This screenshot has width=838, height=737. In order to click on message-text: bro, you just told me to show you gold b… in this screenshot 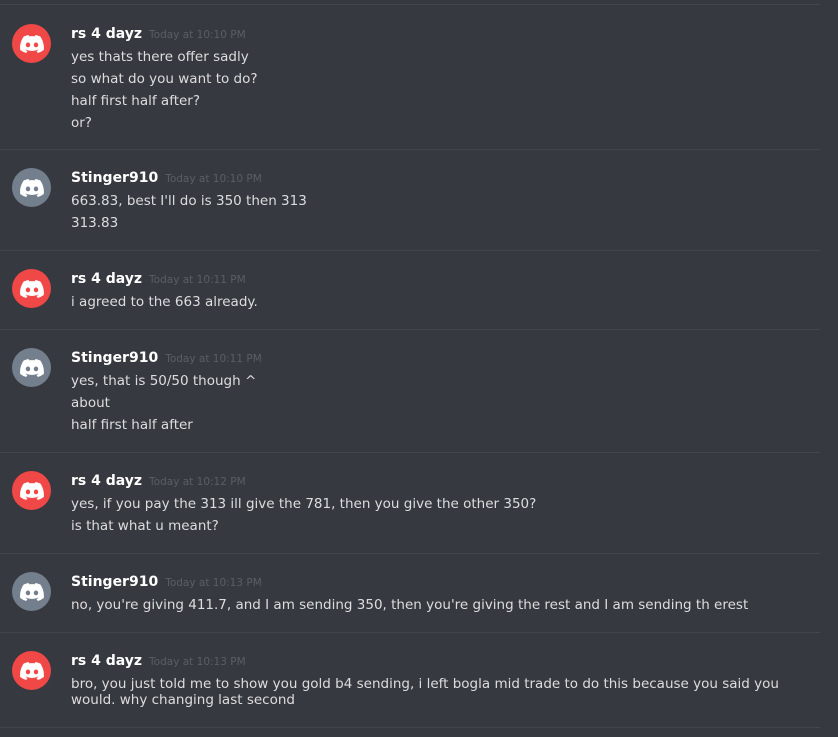, I will do `click(425, 692)`.